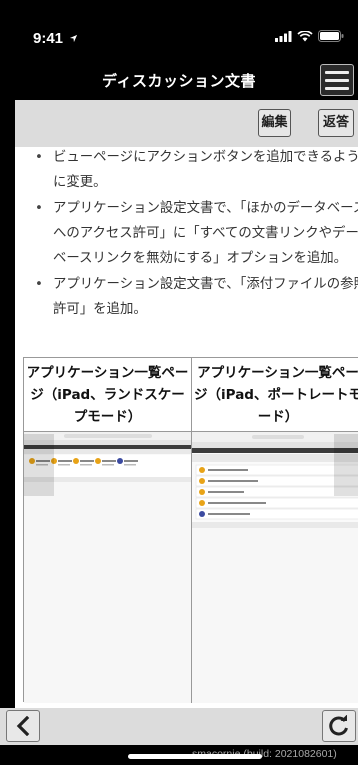 The image size is (358, 765). I want to click on home-indicator, so click(195, 756).